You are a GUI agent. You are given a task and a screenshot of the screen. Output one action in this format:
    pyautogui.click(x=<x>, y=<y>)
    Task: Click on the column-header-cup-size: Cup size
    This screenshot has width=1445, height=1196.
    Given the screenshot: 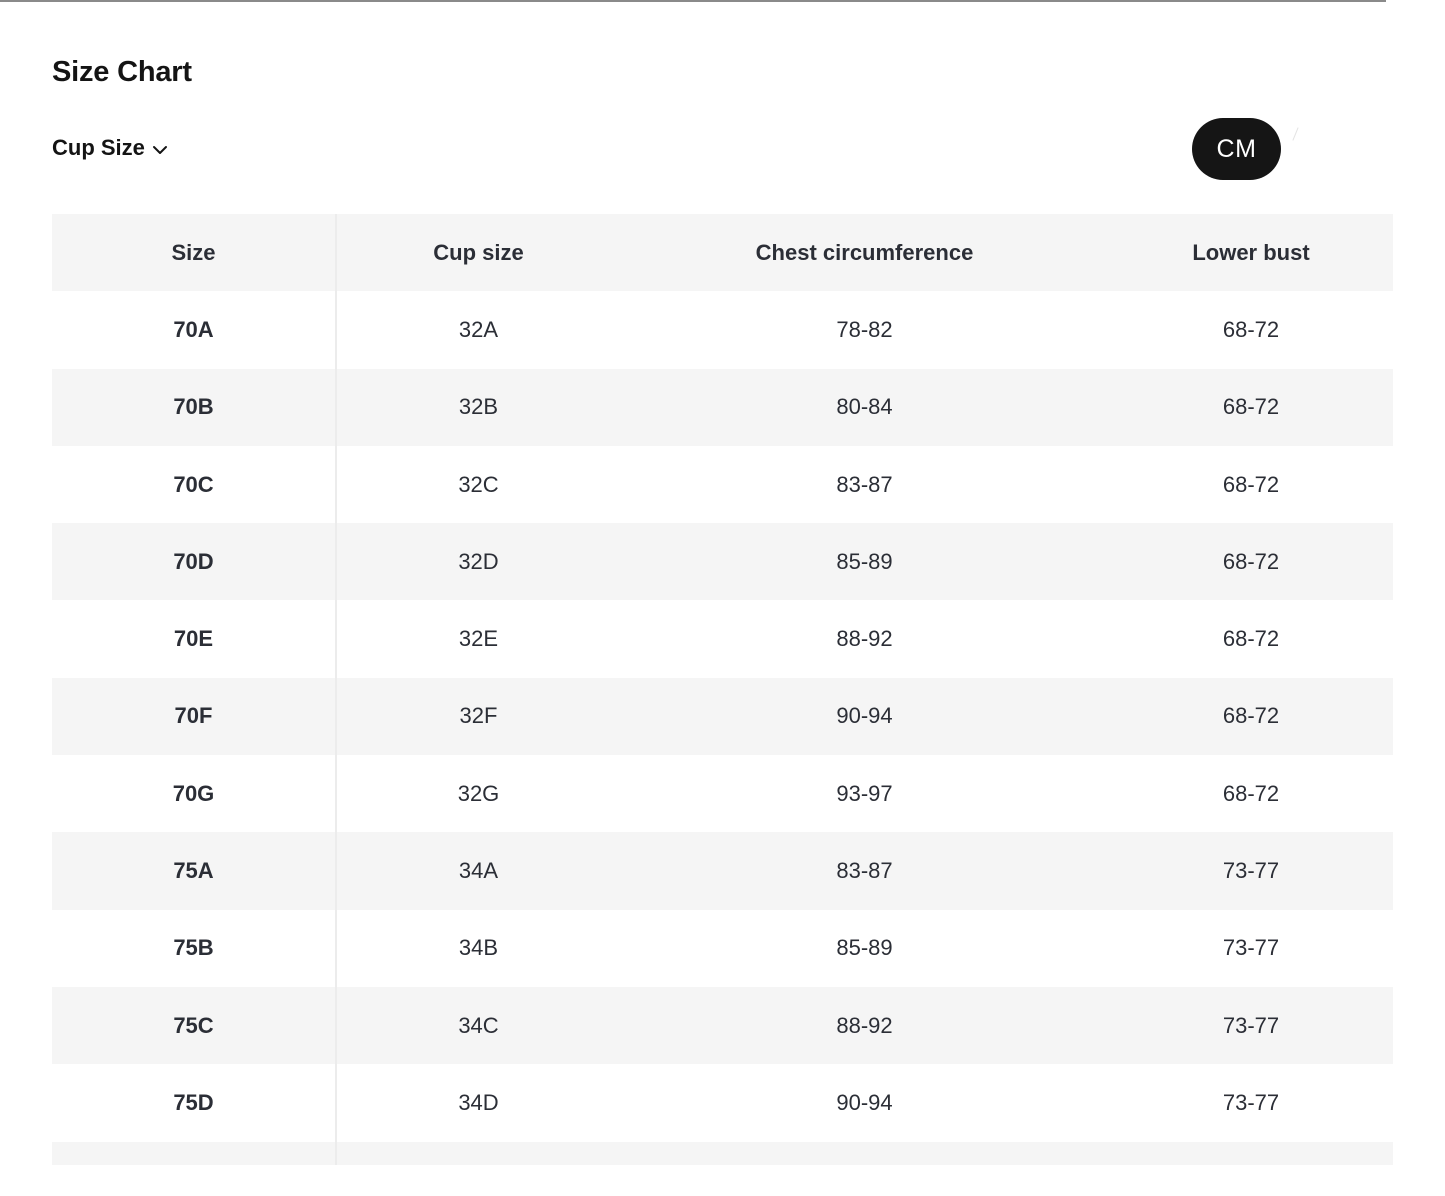 What is the action you would take?
    pyautogui.click(x=478, y=253)
    